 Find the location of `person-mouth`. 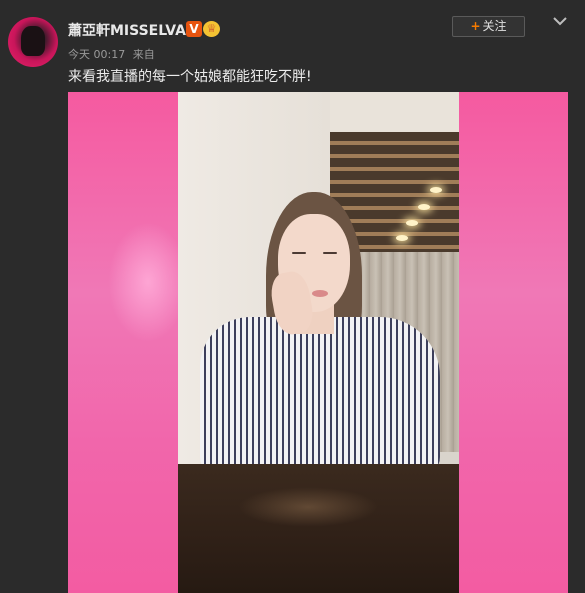

person-mouth is located at coordinates (320, 293).